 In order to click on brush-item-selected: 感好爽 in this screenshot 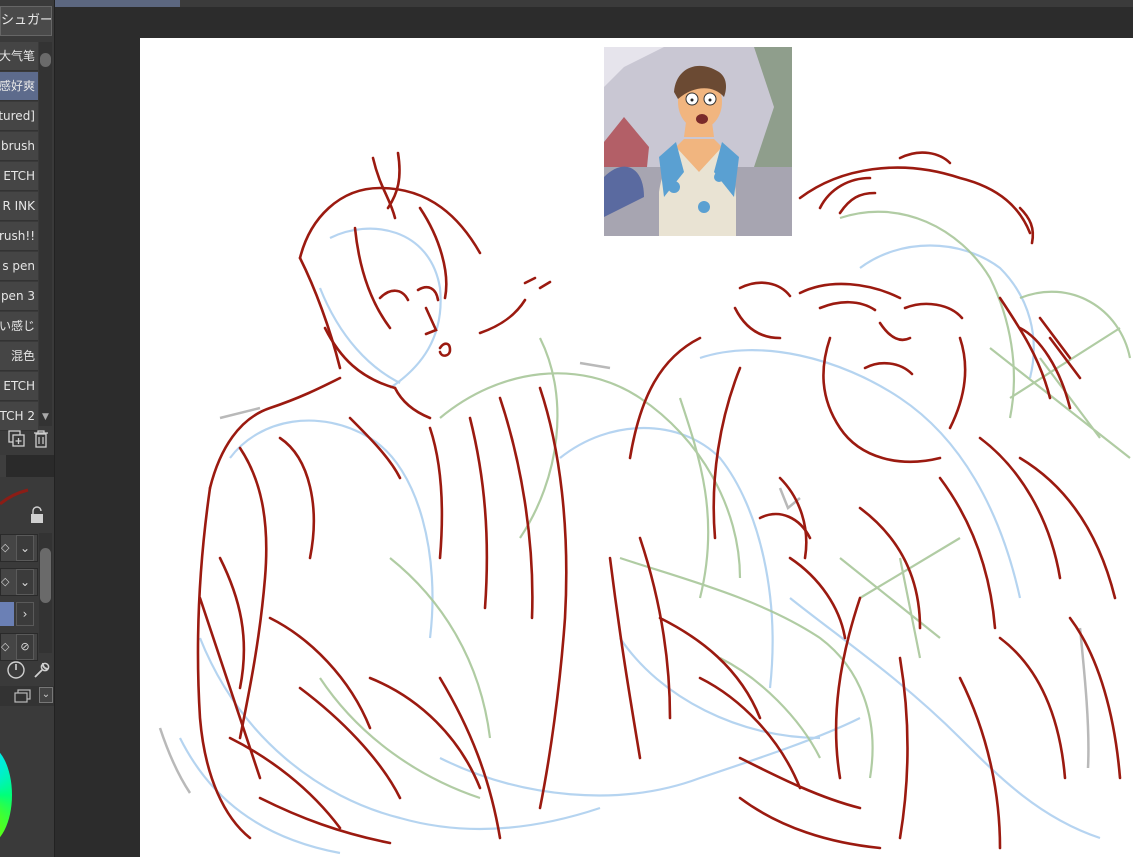, I will do `click(19, 86)`.